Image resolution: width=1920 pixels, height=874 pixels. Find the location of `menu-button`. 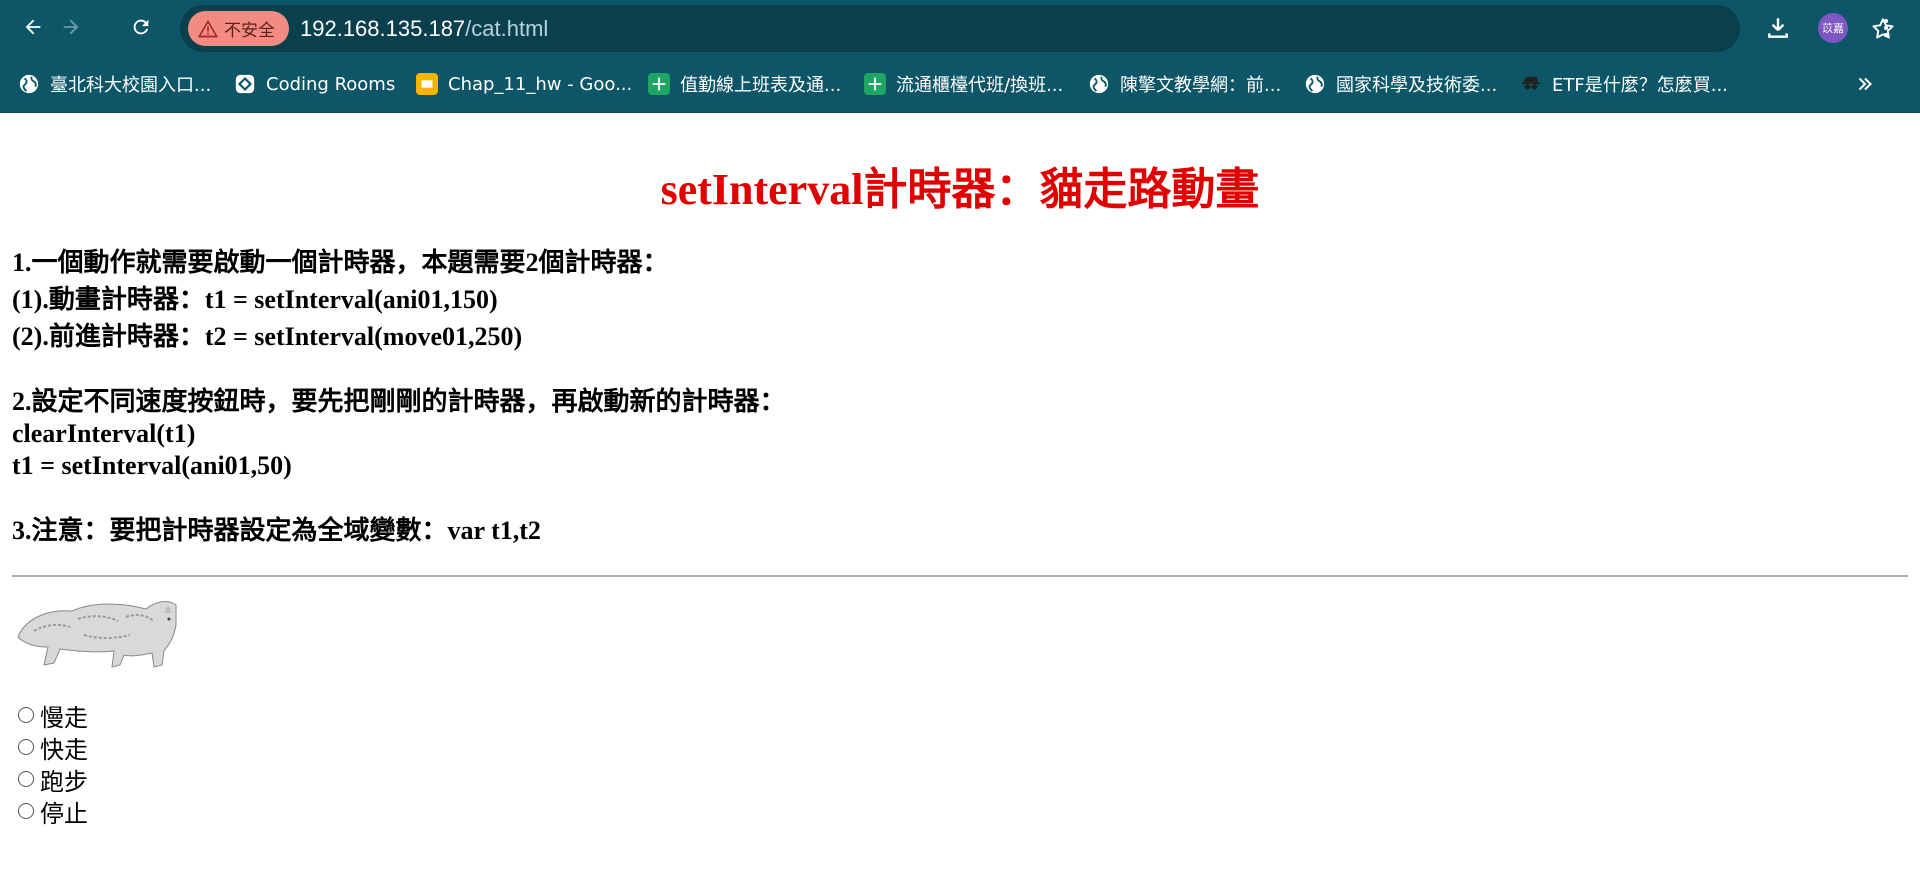

menu-button is located at coordinates (1886, 28).